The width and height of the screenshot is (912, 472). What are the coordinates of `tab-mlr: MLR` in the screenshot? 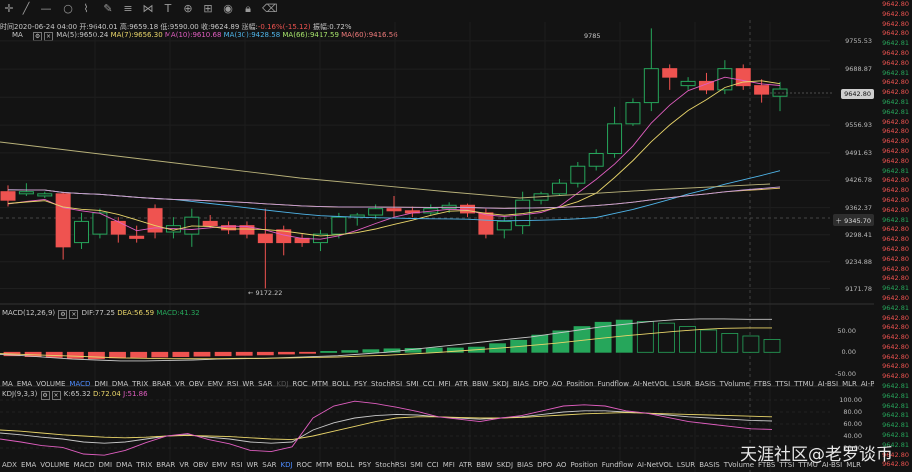 It's located at (849, 384).